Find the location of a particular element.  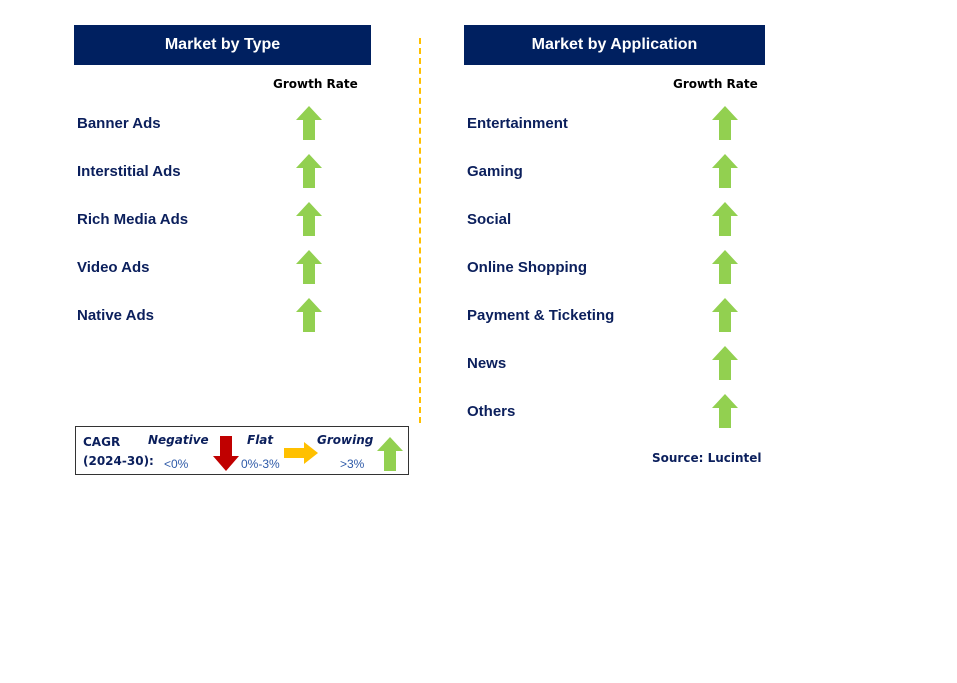

application-item-label: Gaming is located at coordinates (495, 171).